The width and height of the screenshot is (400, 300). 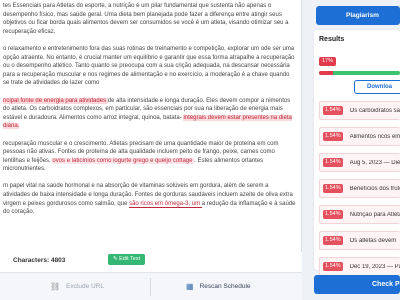 What do you see at coordinates (332, 39) in the screenshot?
I see `results-title: Results` at bounding box center [332, 39].